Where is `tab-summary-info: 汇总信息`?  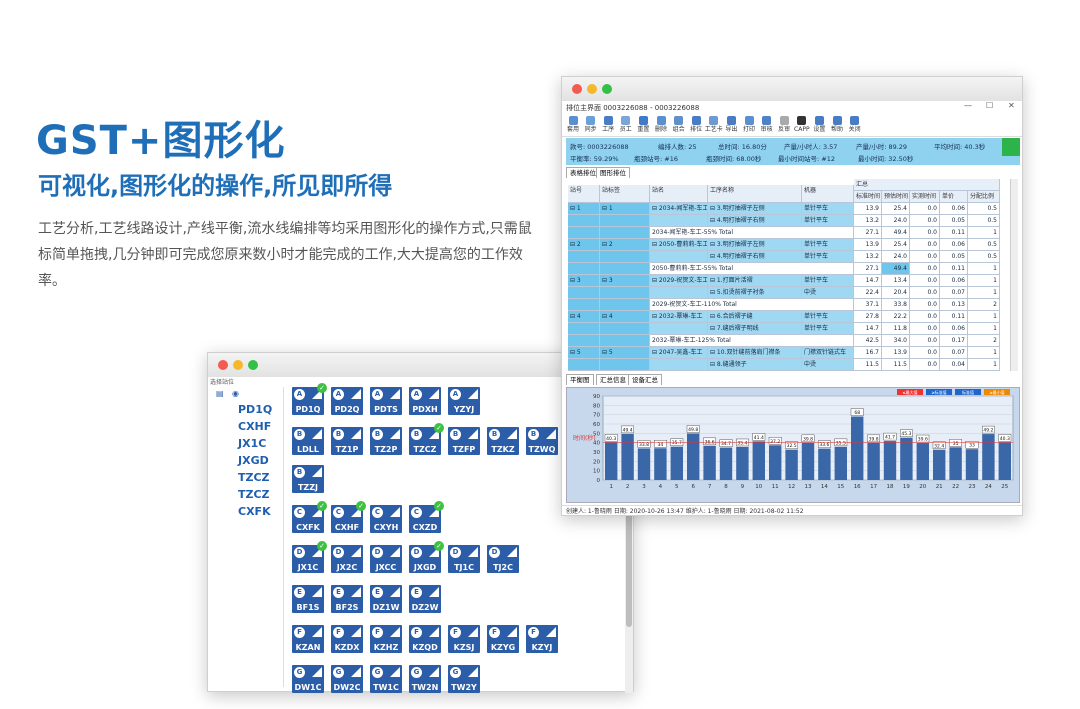 tab-summary-info: 汇总信息 is located at coordinates (613, 379).